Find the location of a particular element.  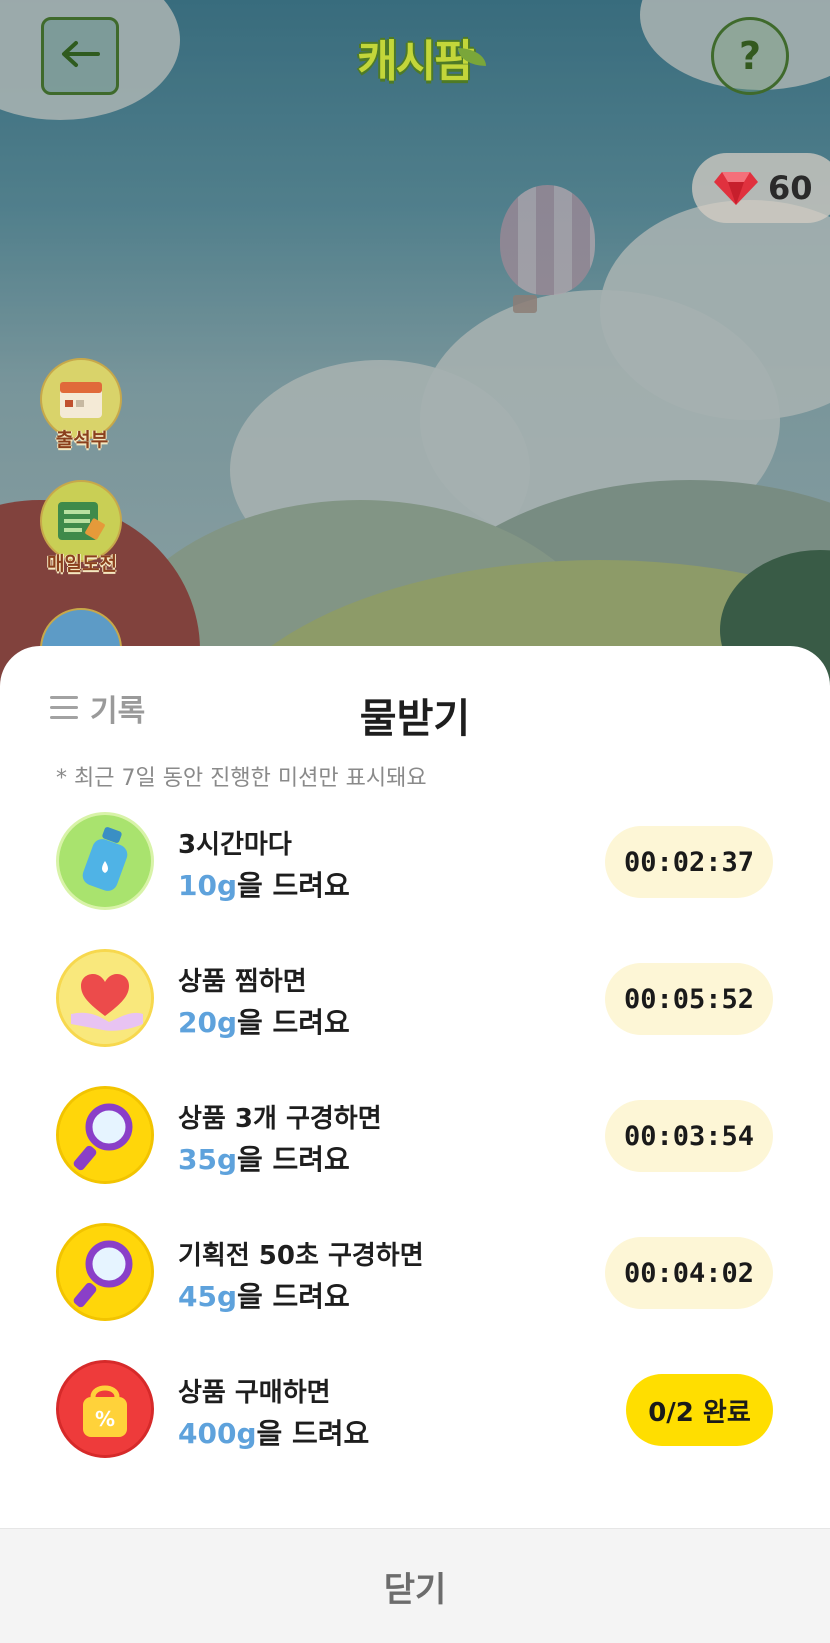

arrow-left-icon is located at coordinates (80, 56).